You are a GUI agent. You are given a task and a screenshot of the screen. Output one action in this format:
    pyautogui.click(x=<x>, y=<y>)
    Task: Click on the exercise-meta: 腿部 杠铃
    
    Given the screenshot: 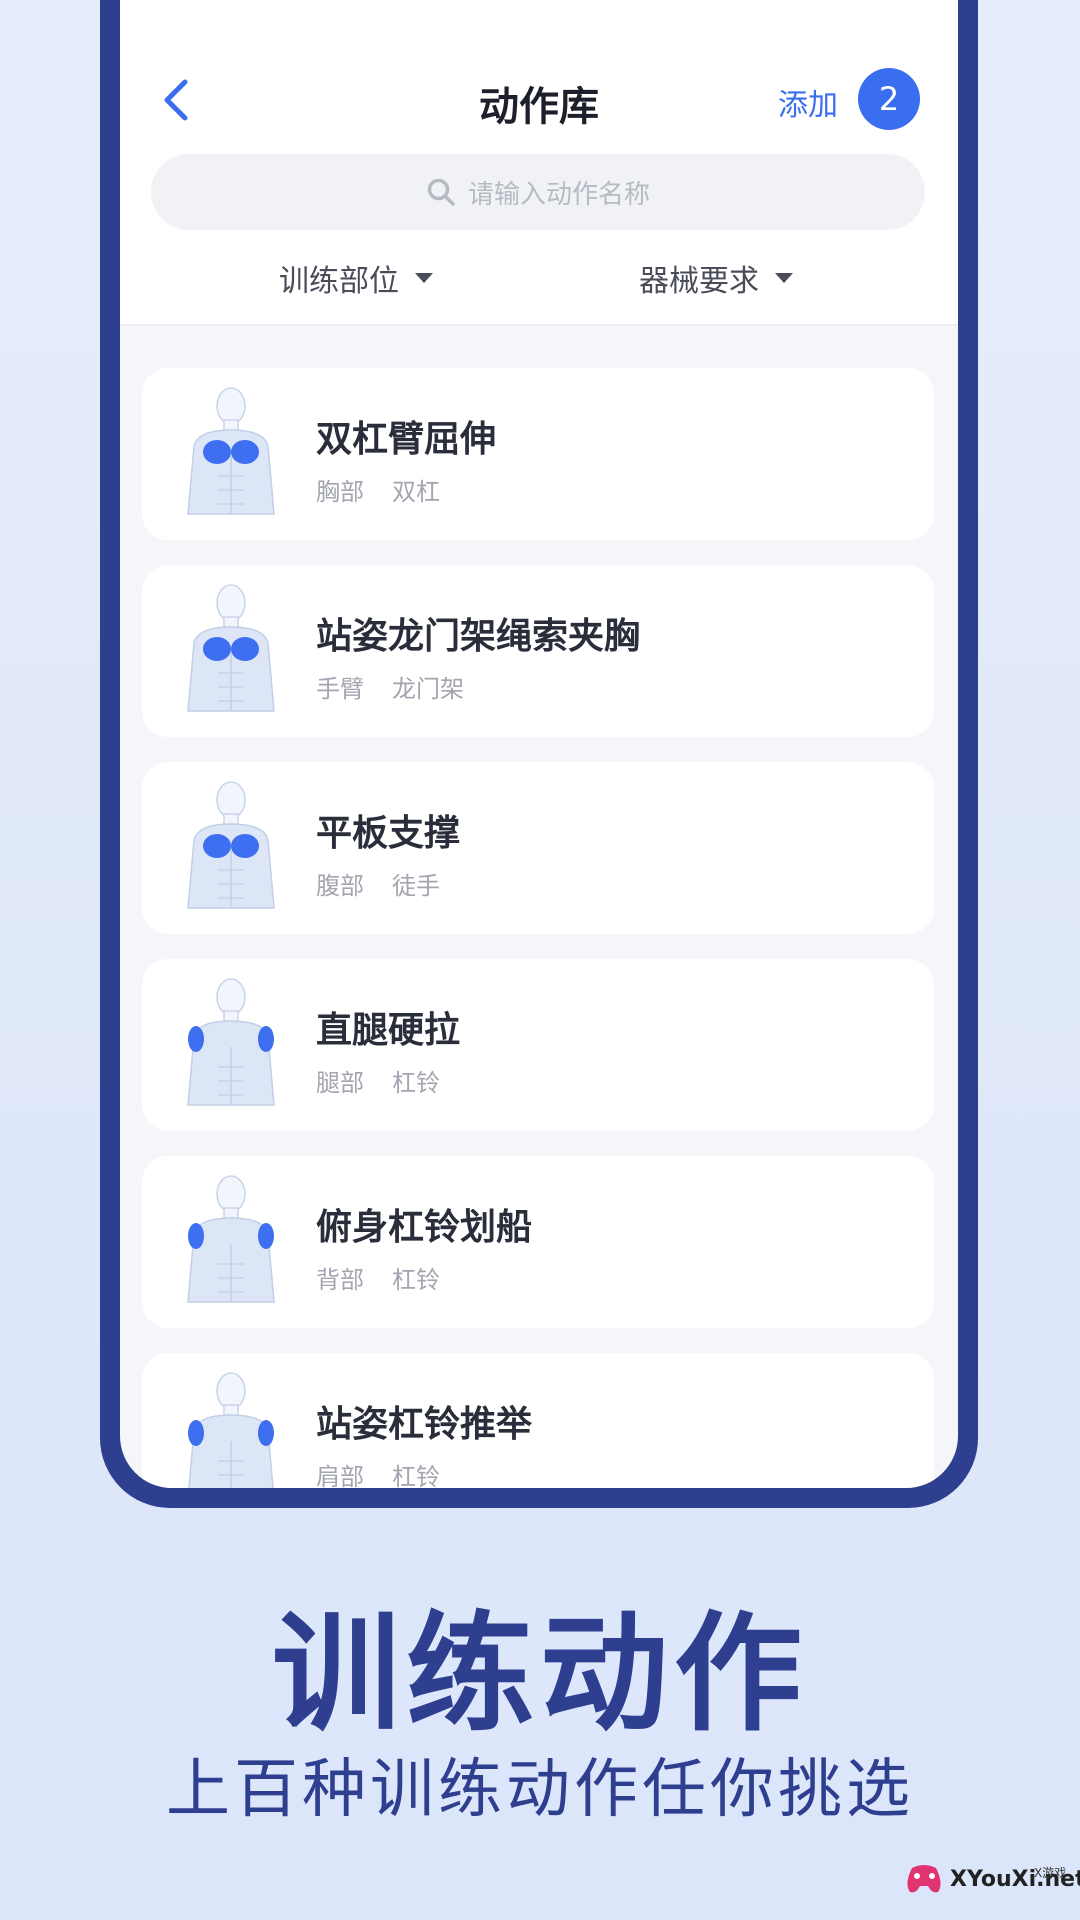 What is the action you would take?
    pyautogui.click(x=378, y=1080)
    